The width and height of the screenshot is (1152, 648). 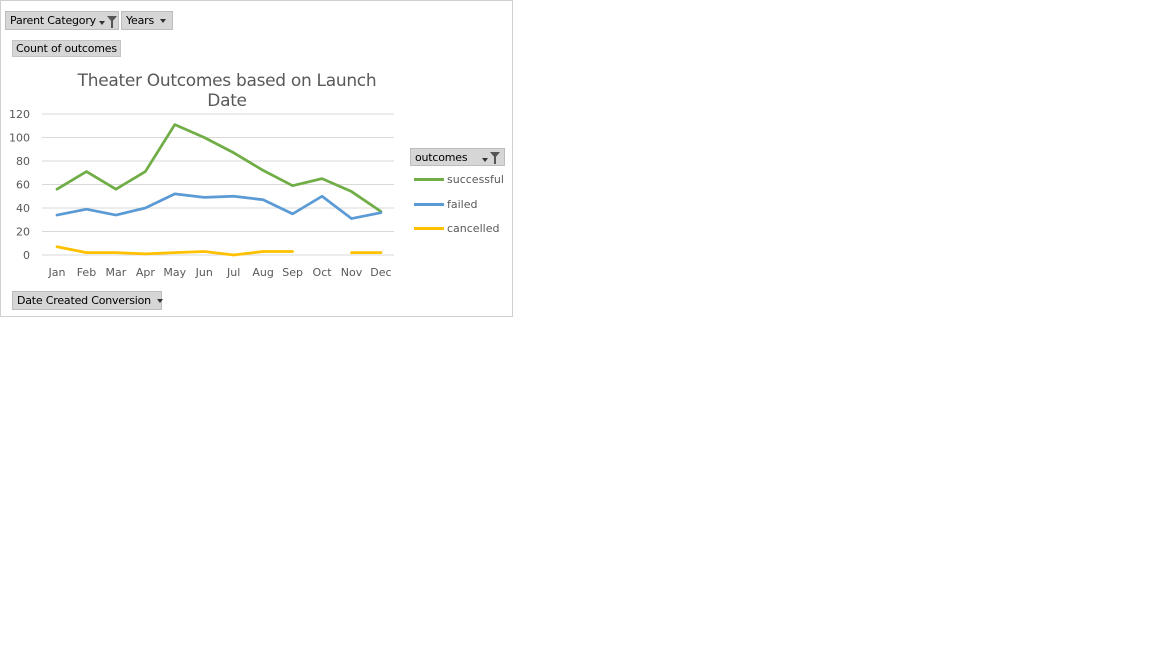 I want to click on x-tick-label: Aug, so click(x=262, y=272).